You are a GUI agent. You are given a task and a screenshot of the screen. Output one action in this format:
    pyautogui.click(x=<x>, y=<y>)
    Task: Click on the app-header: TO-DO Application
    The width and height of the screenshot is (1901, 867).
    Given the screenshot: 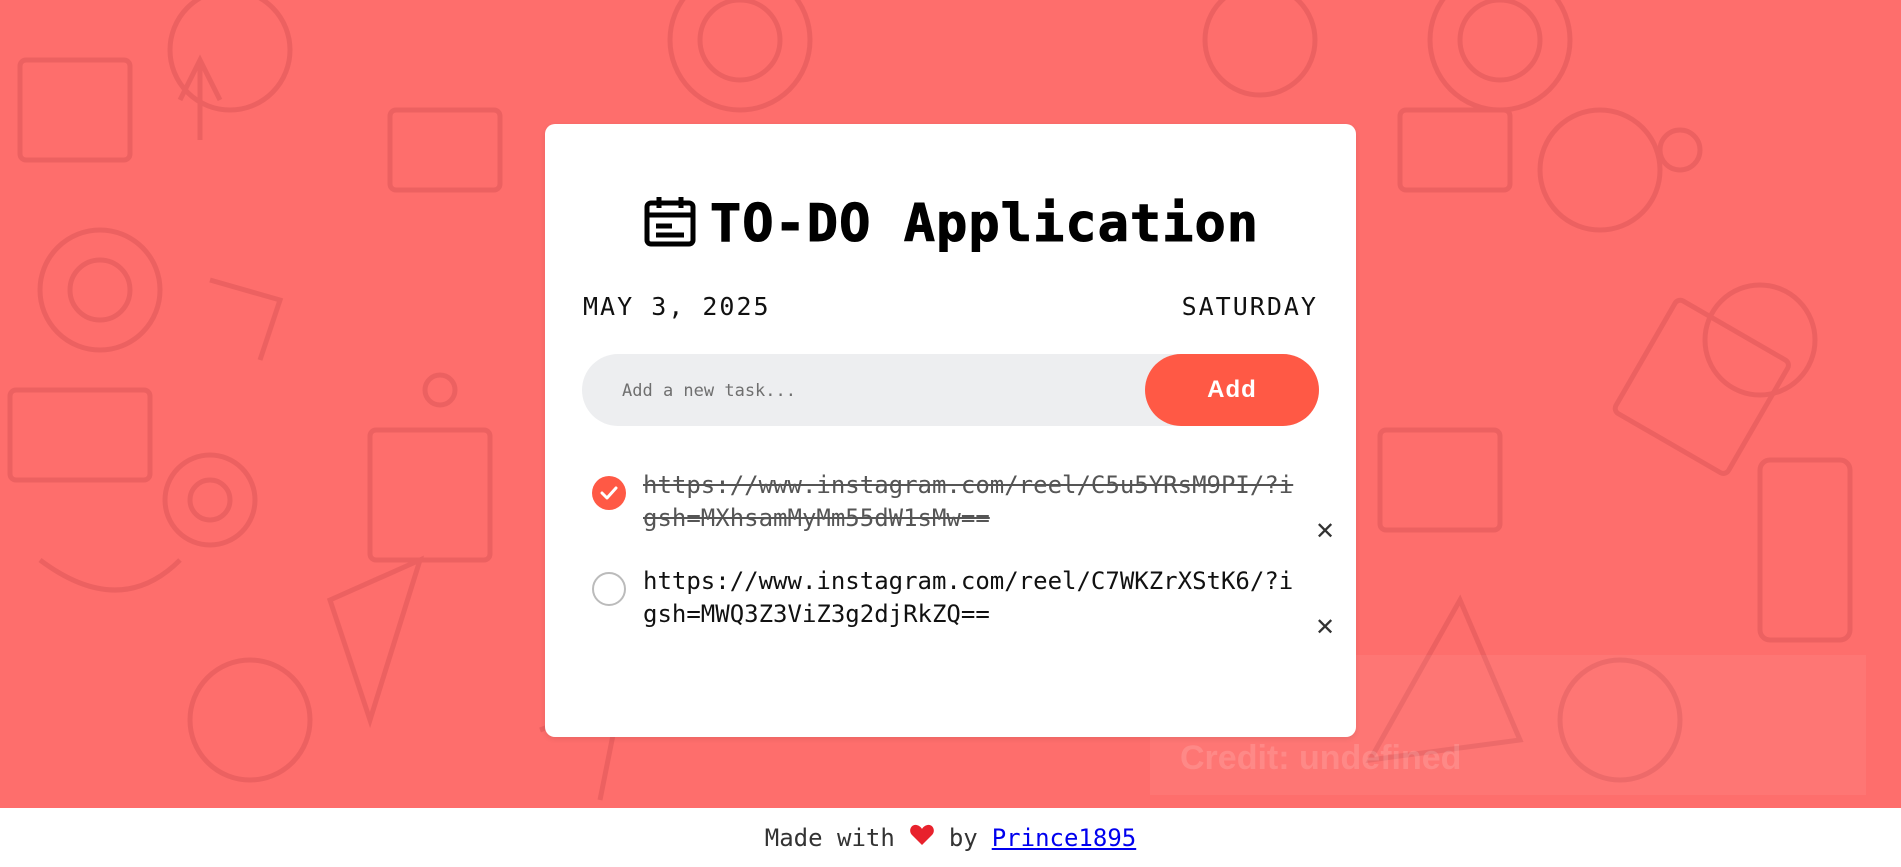 What is the action you would take?
    pyautogui.click(x=950, y=224)
    